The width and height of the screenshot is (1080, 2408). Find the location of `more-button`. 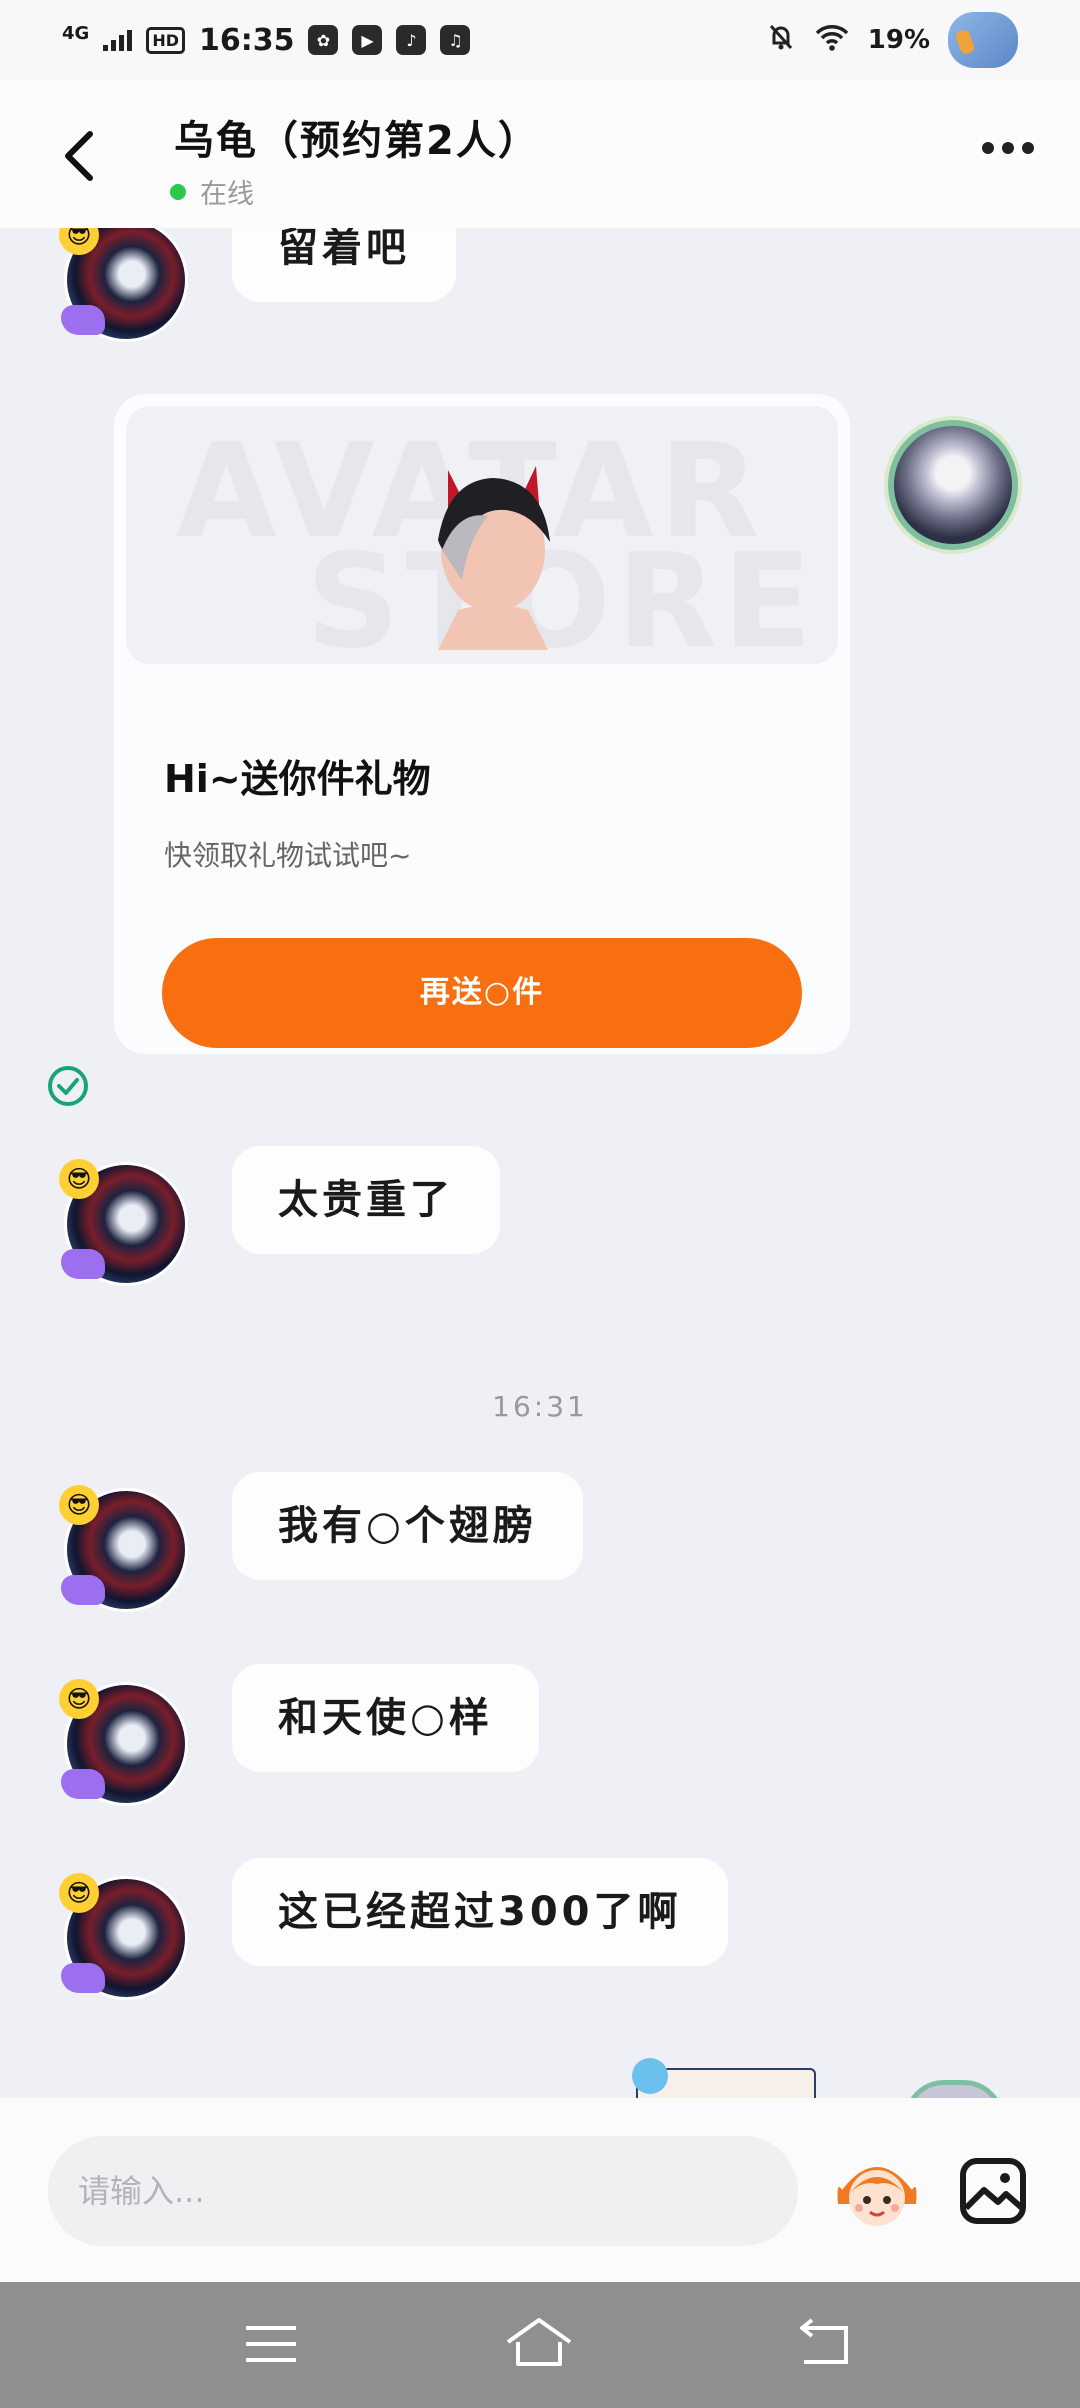

more-button is located at coordinates (1008, 148).